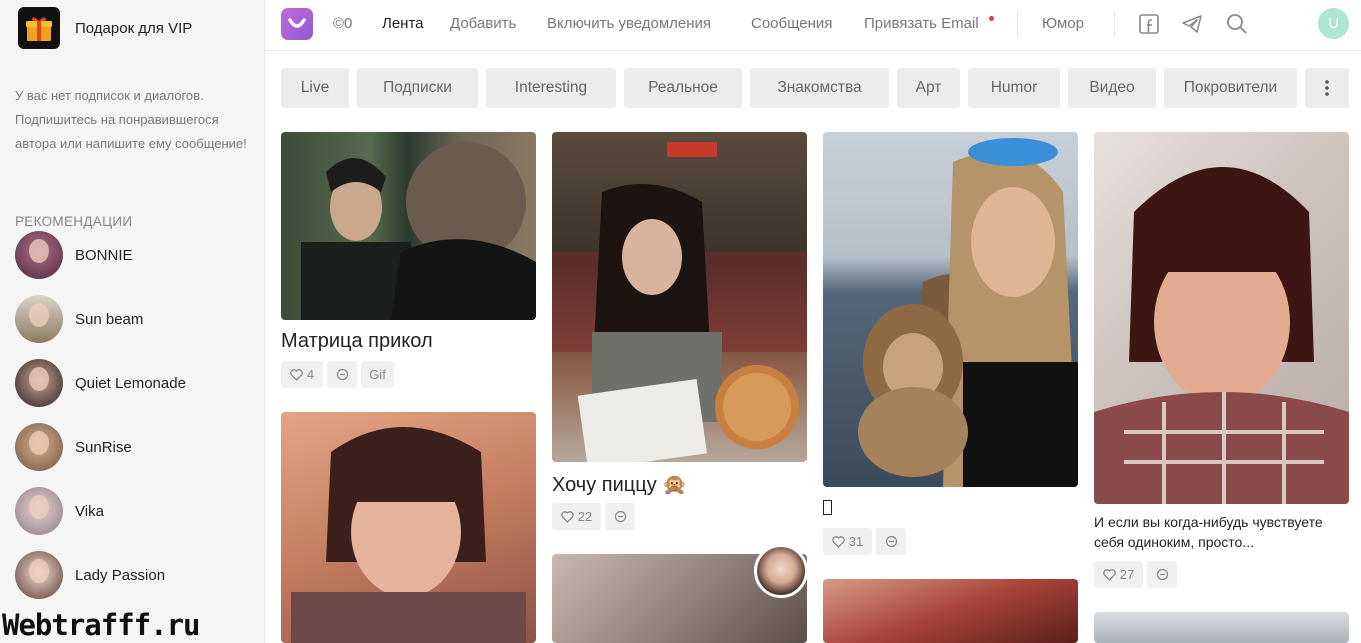 The height and width of the screenshot is (643, 1361). What do you see at coordinates (39, 28) in the screenshot?
I see `gift-icon` at bounding box center [39, 28].